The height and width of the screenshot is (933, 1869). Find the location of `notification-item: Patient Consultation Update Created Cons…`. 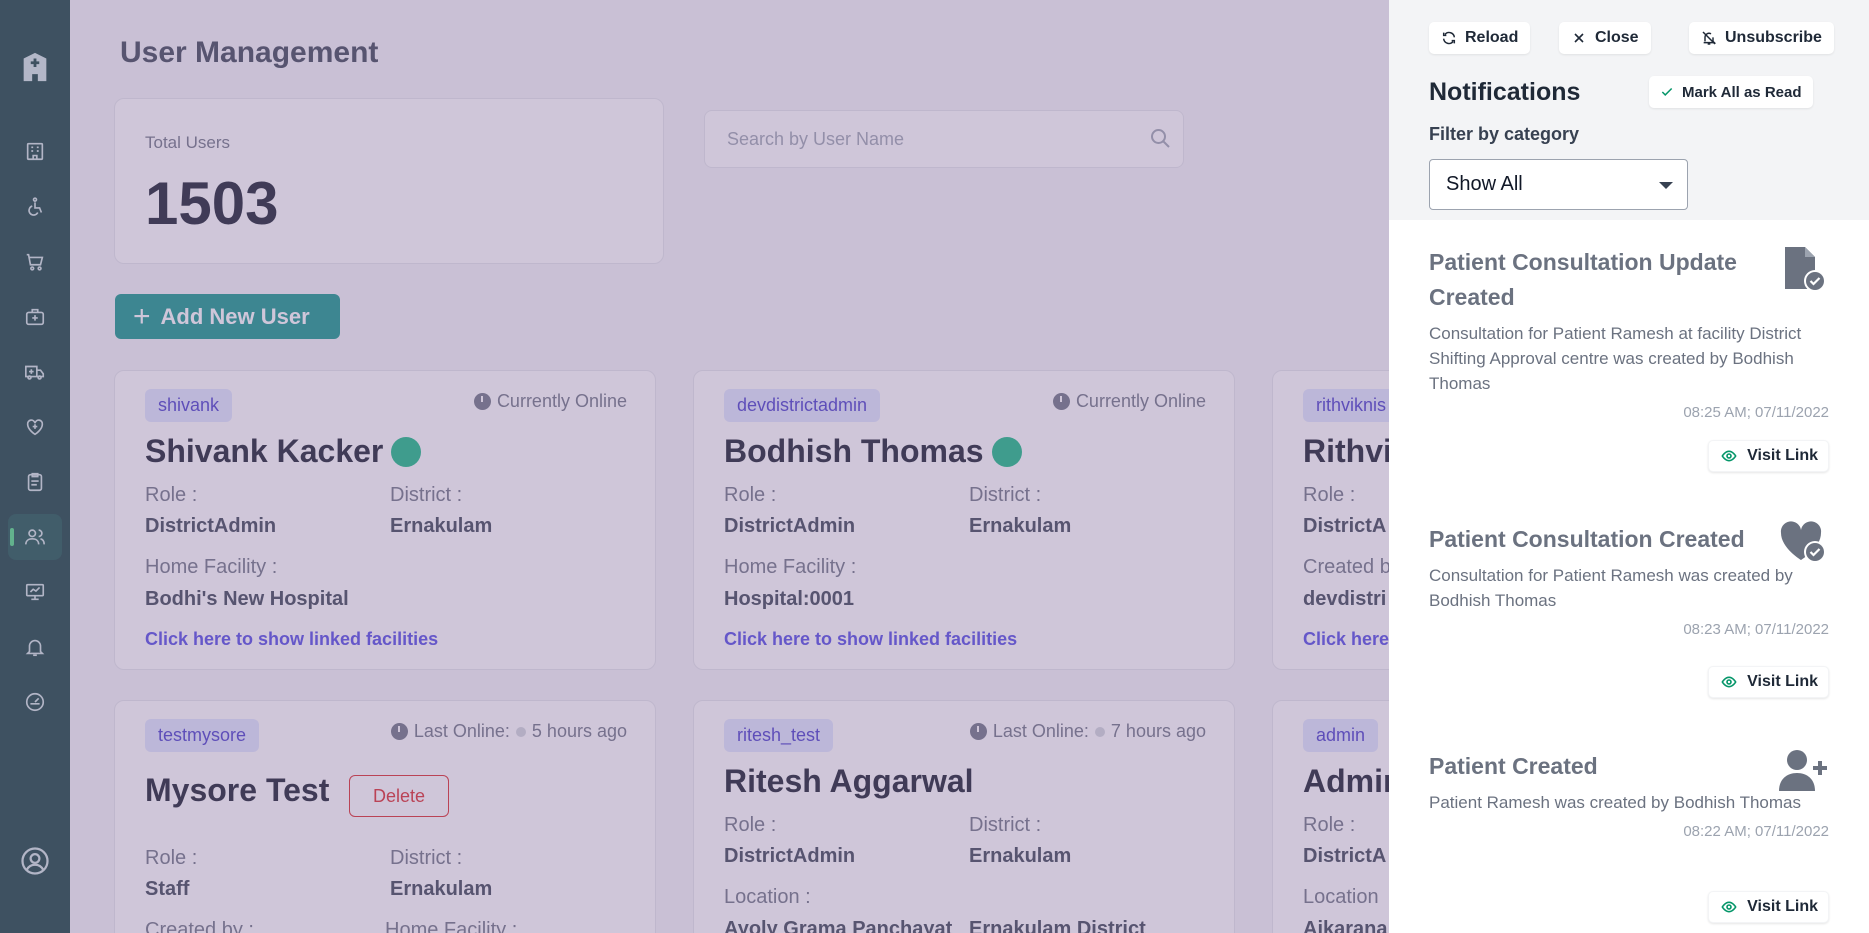

notification-item: Patient Consultation Update Created Cons… is located at coordinates (1629, 358).